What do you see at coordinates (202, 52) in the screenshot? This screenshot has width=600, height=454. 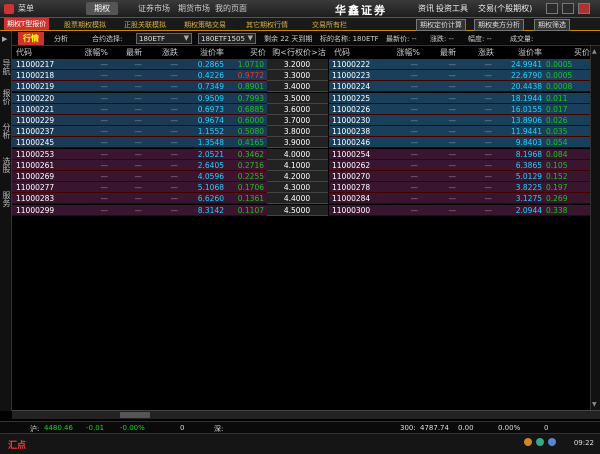 I see `col-premium: 溢价率` at bounding box center [202, 52].